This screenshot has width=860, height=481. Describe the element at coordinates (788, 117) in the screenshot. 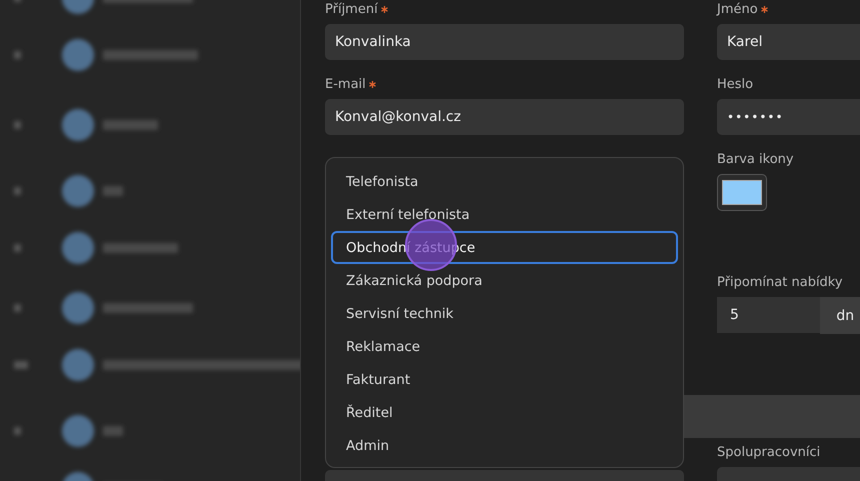

I see `password-field: •••••••` at that location.